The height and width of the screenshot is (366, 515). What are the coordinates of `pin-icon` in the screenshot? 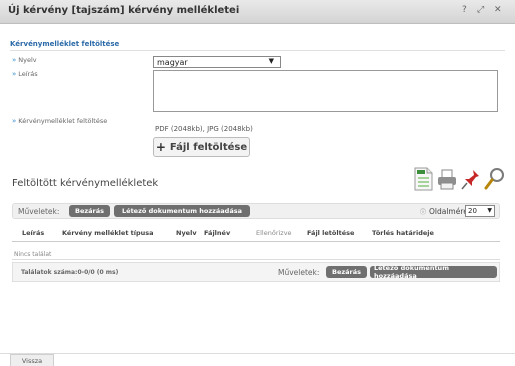 It's located at (471, 179).